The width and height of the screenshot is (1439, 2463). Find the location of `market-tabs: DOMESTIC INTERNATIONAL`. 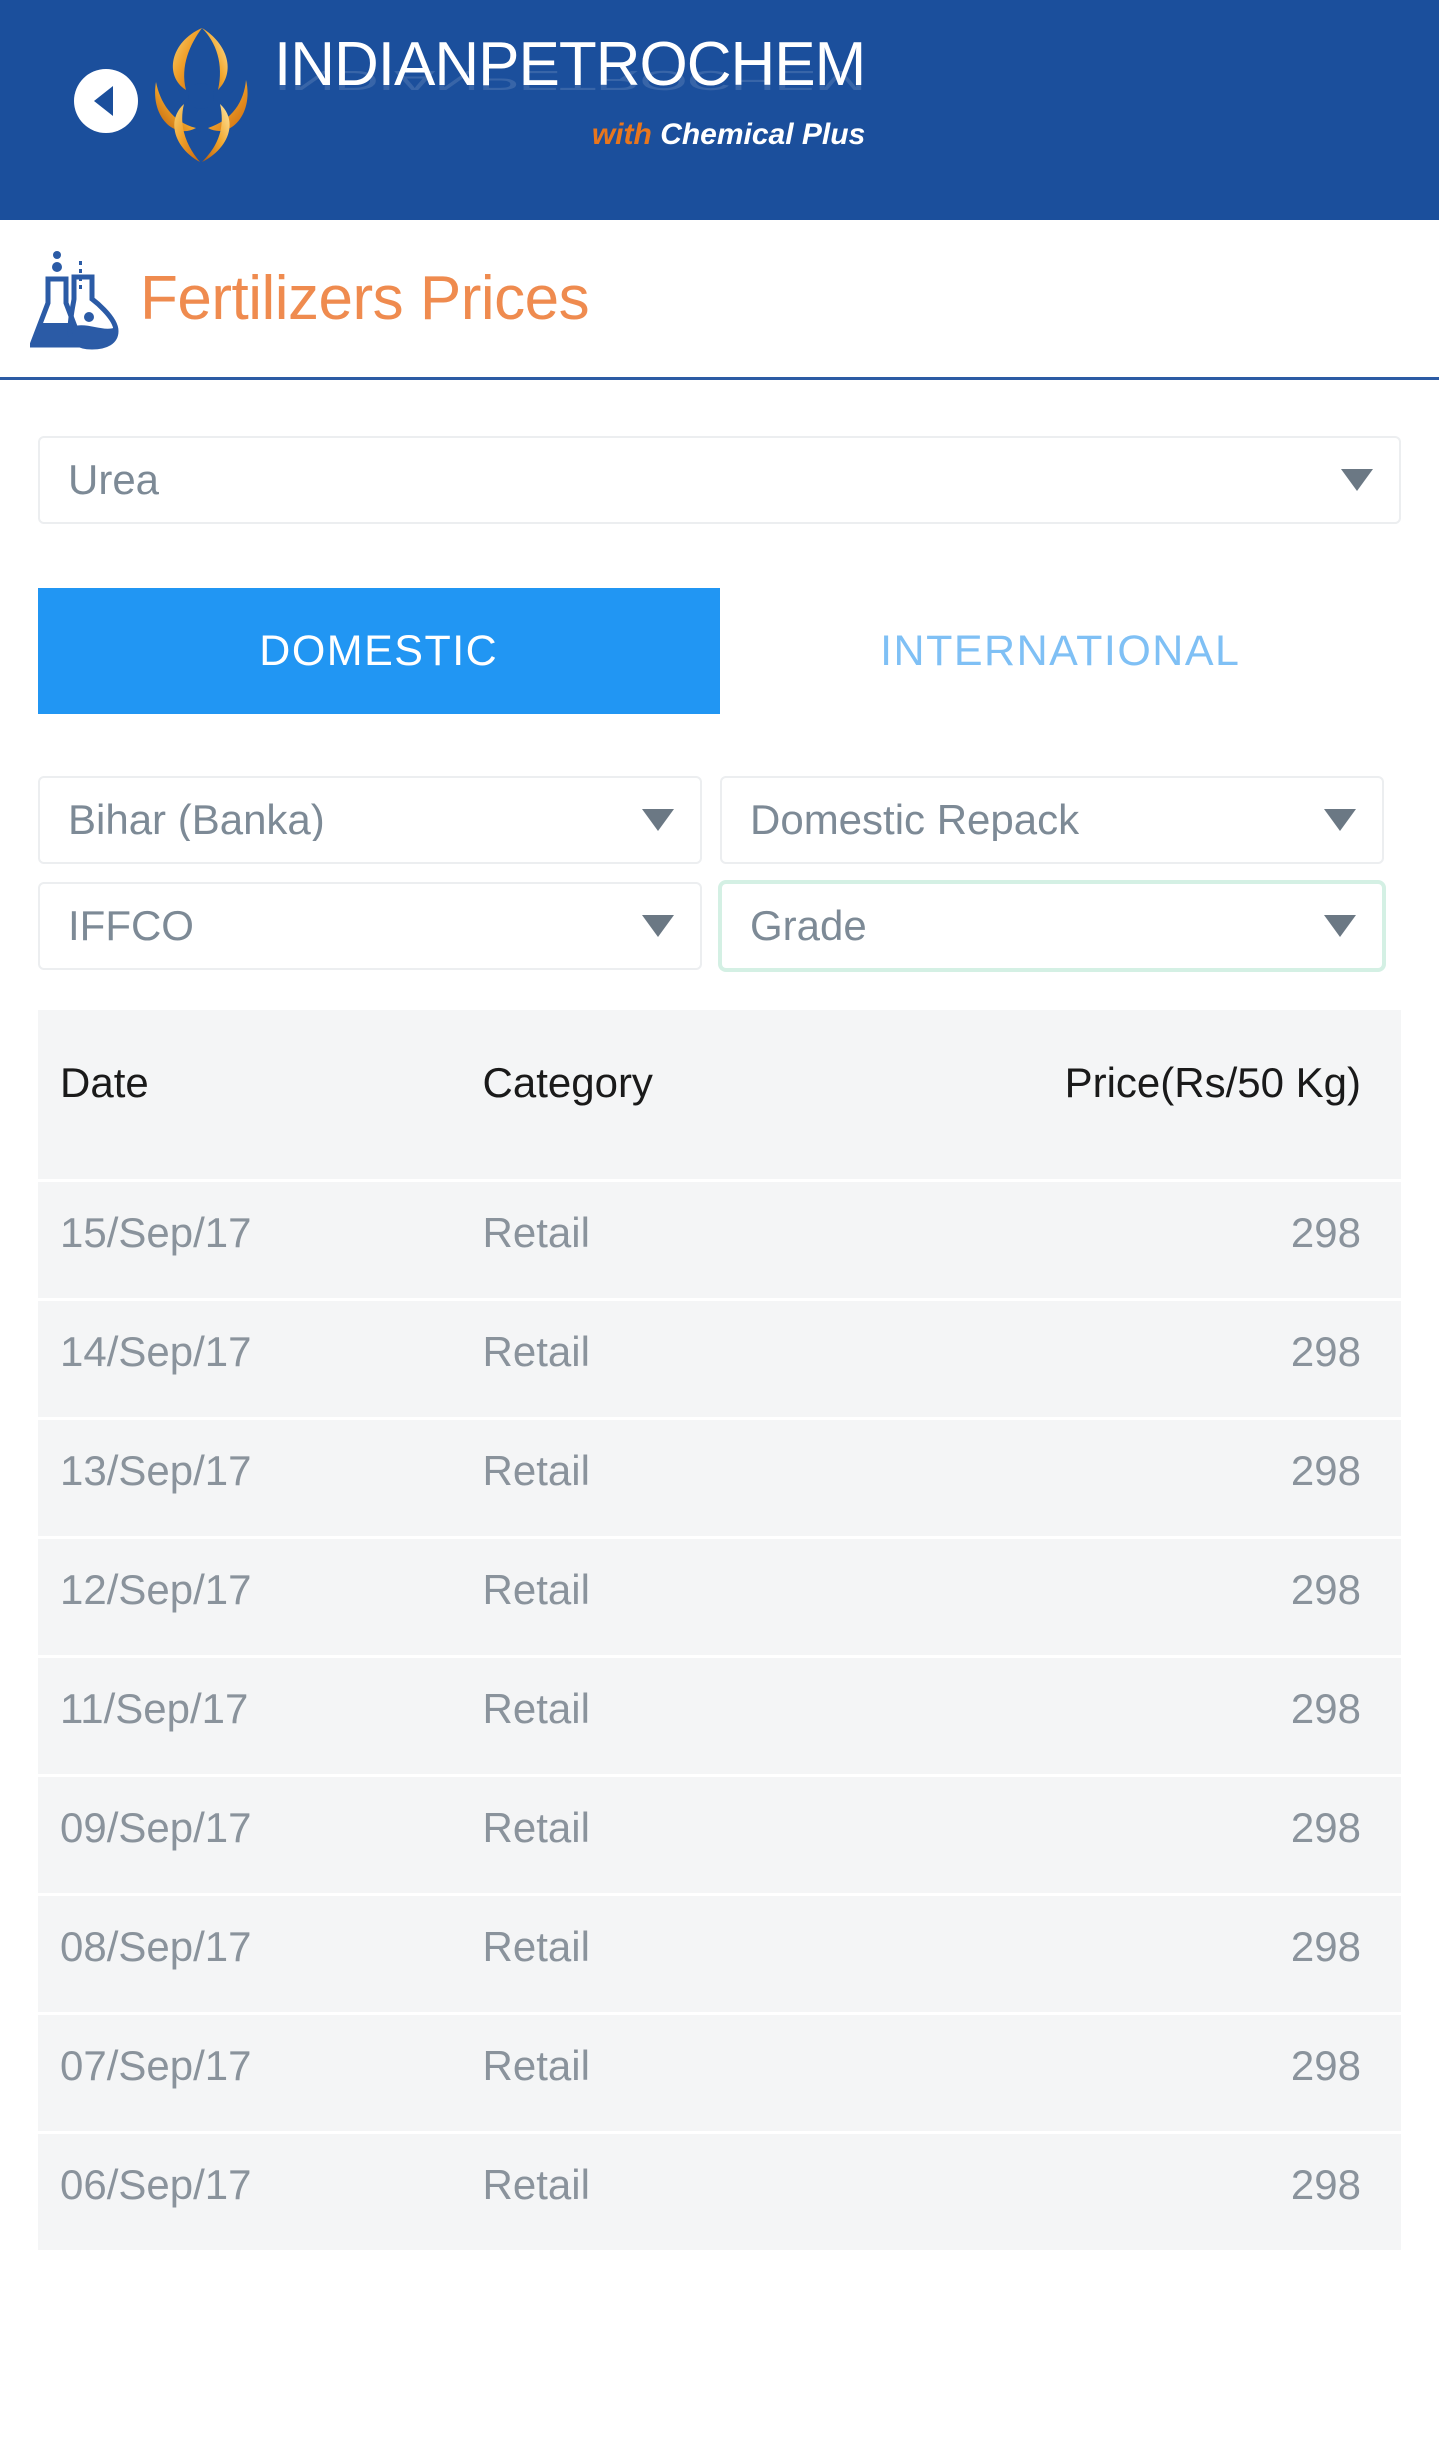

market-tabs: DOMESTIC INTERNATIONAL is located at coordinates (719, 651).